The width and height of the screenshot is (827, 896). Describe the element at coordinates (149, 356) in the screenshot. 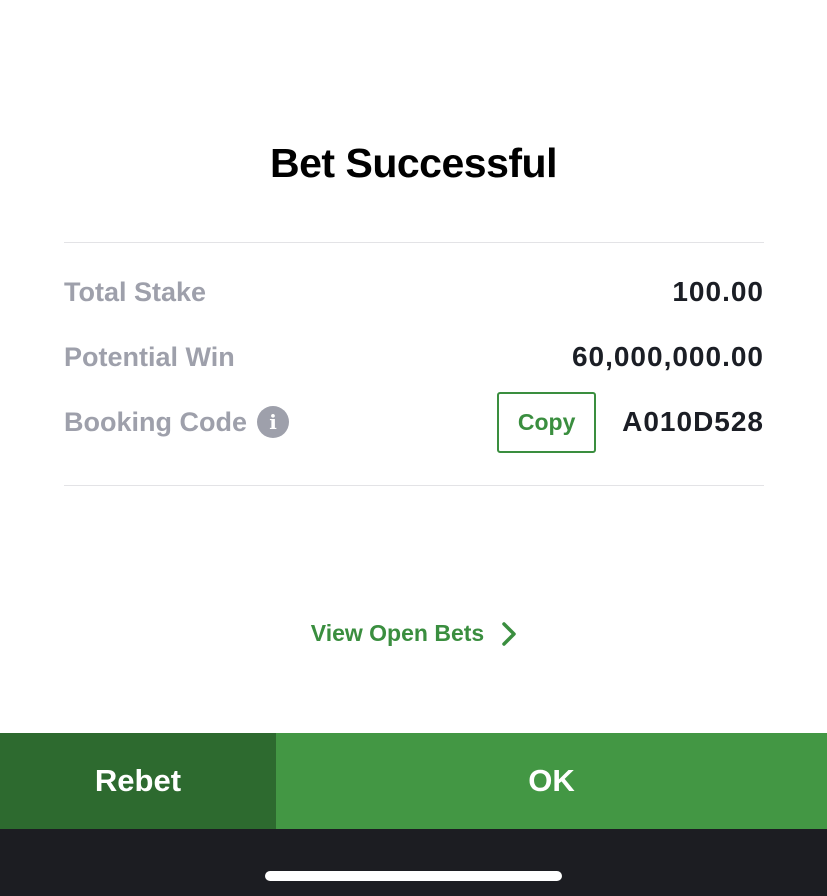

I see `potential-win-label: Potential Win` at that location.